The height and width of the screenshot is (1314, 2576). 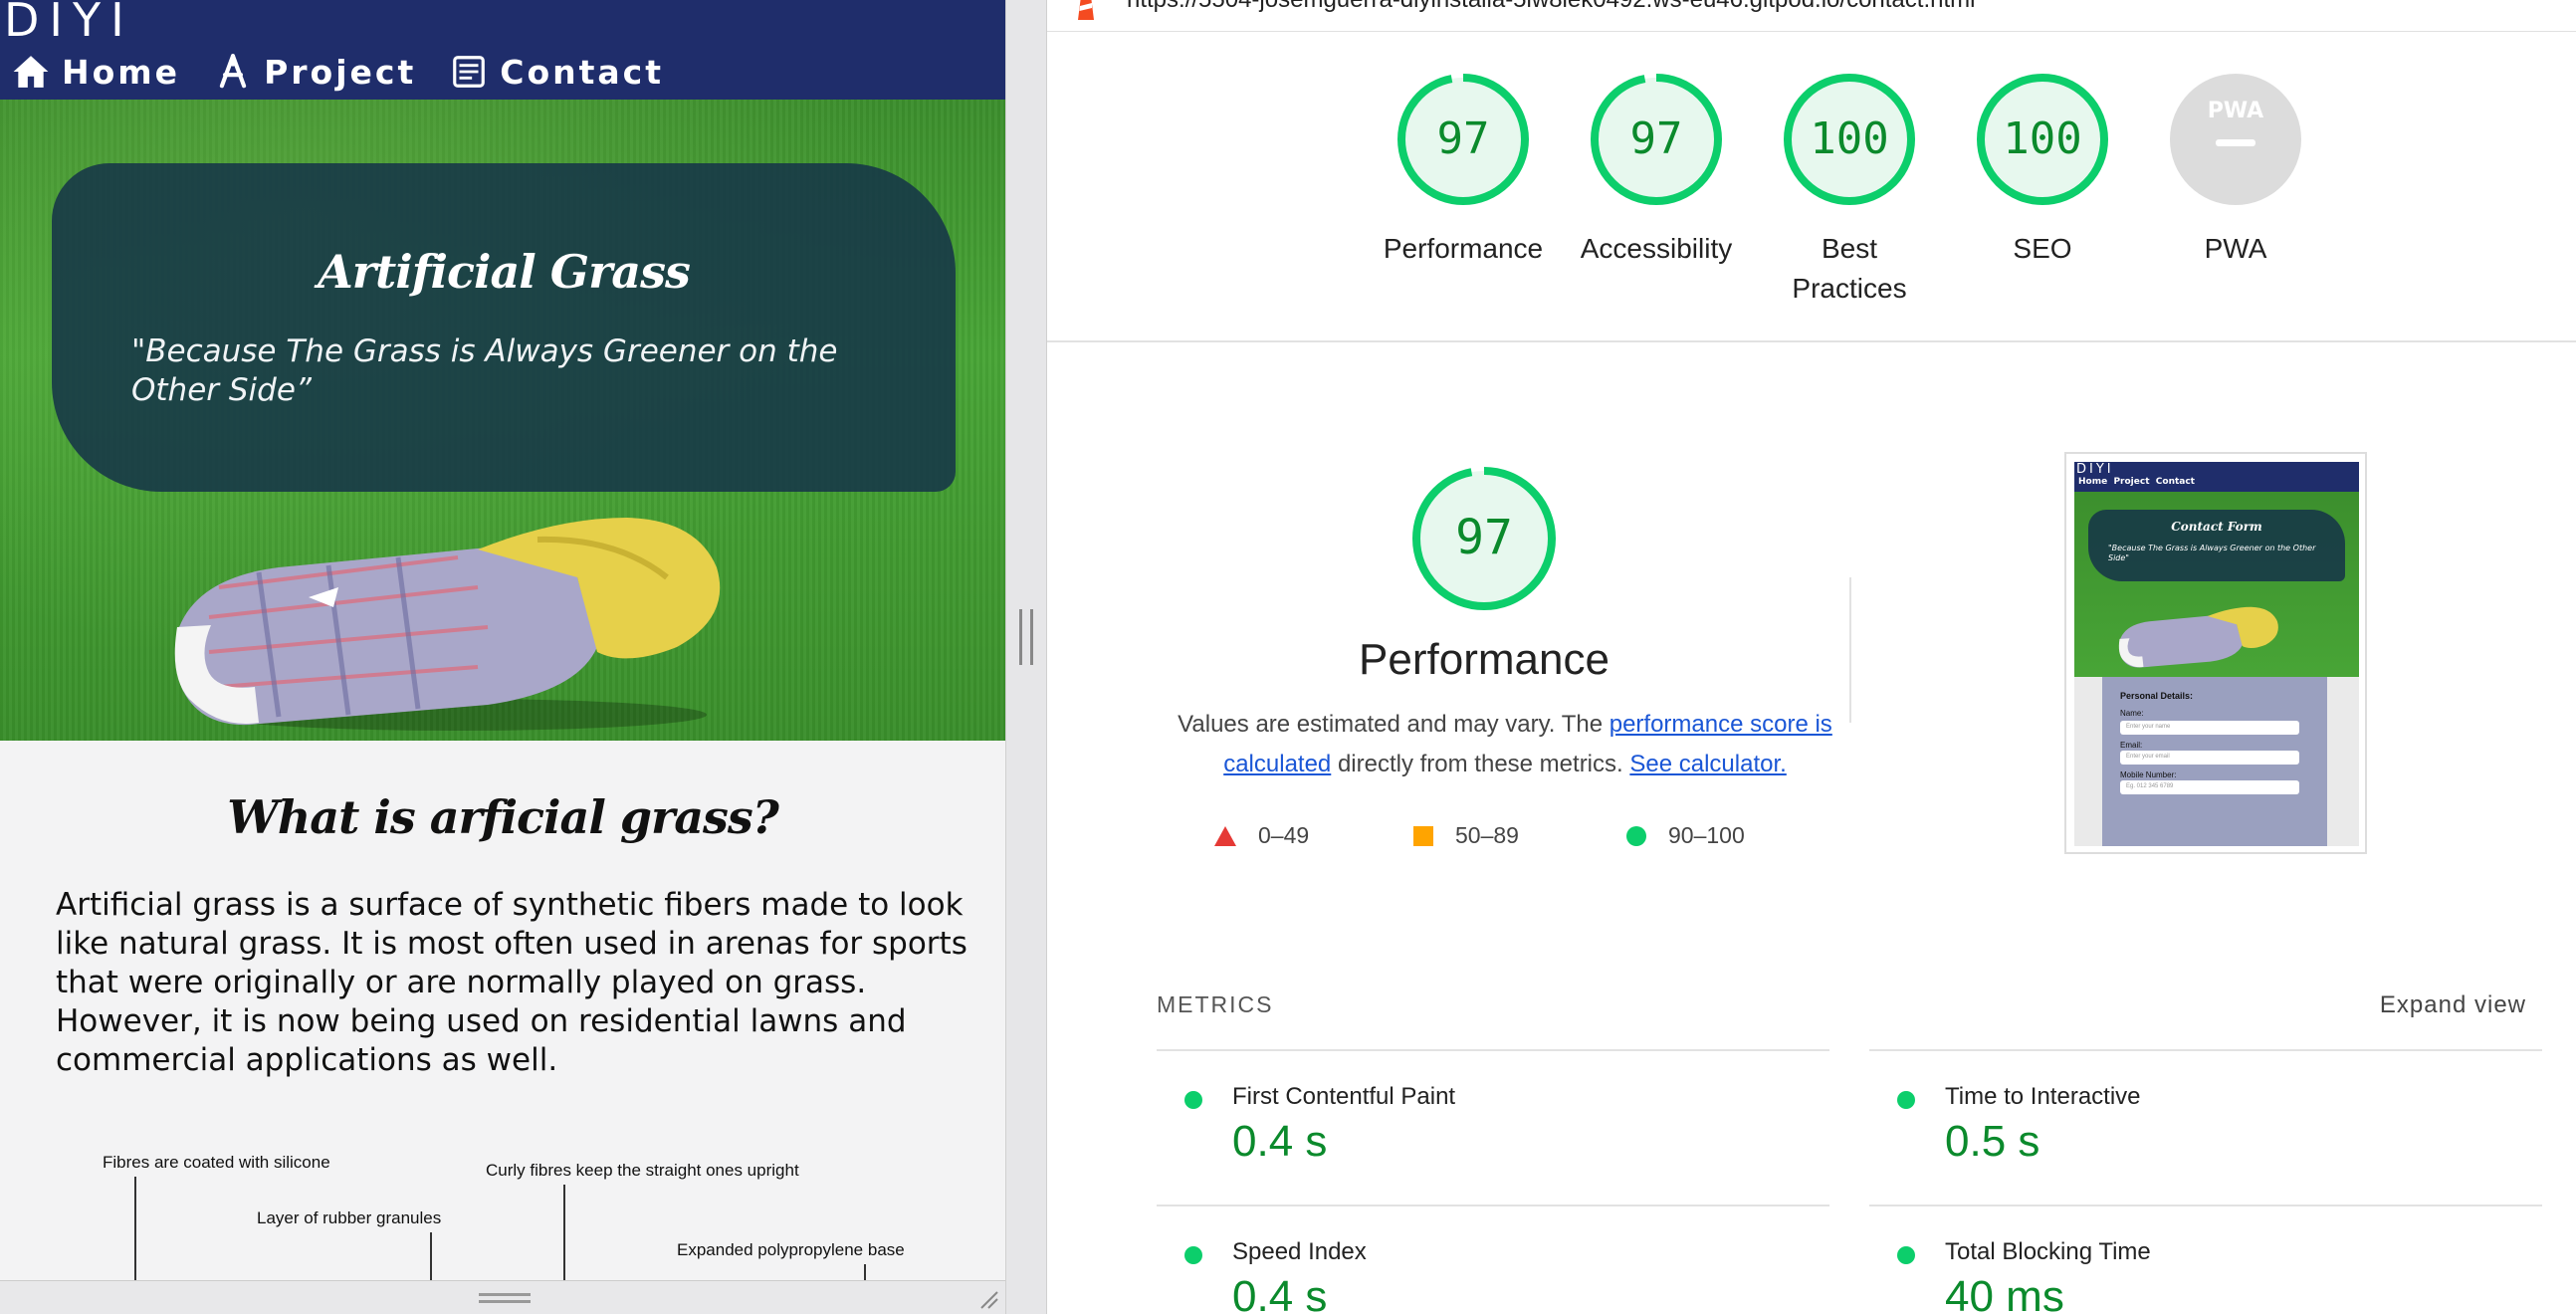 I want to click on desc-prefix: Values are estimated and may vary. The, so click(x=1394, y=724).